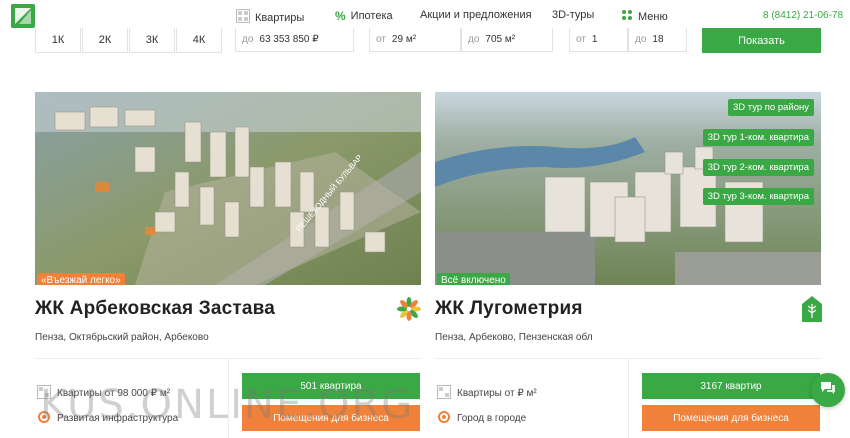 This screenshot has height=438, width=850. I want to click on tour-2room-button: 3D тур 2-ком. квартира, so click(758, 167).